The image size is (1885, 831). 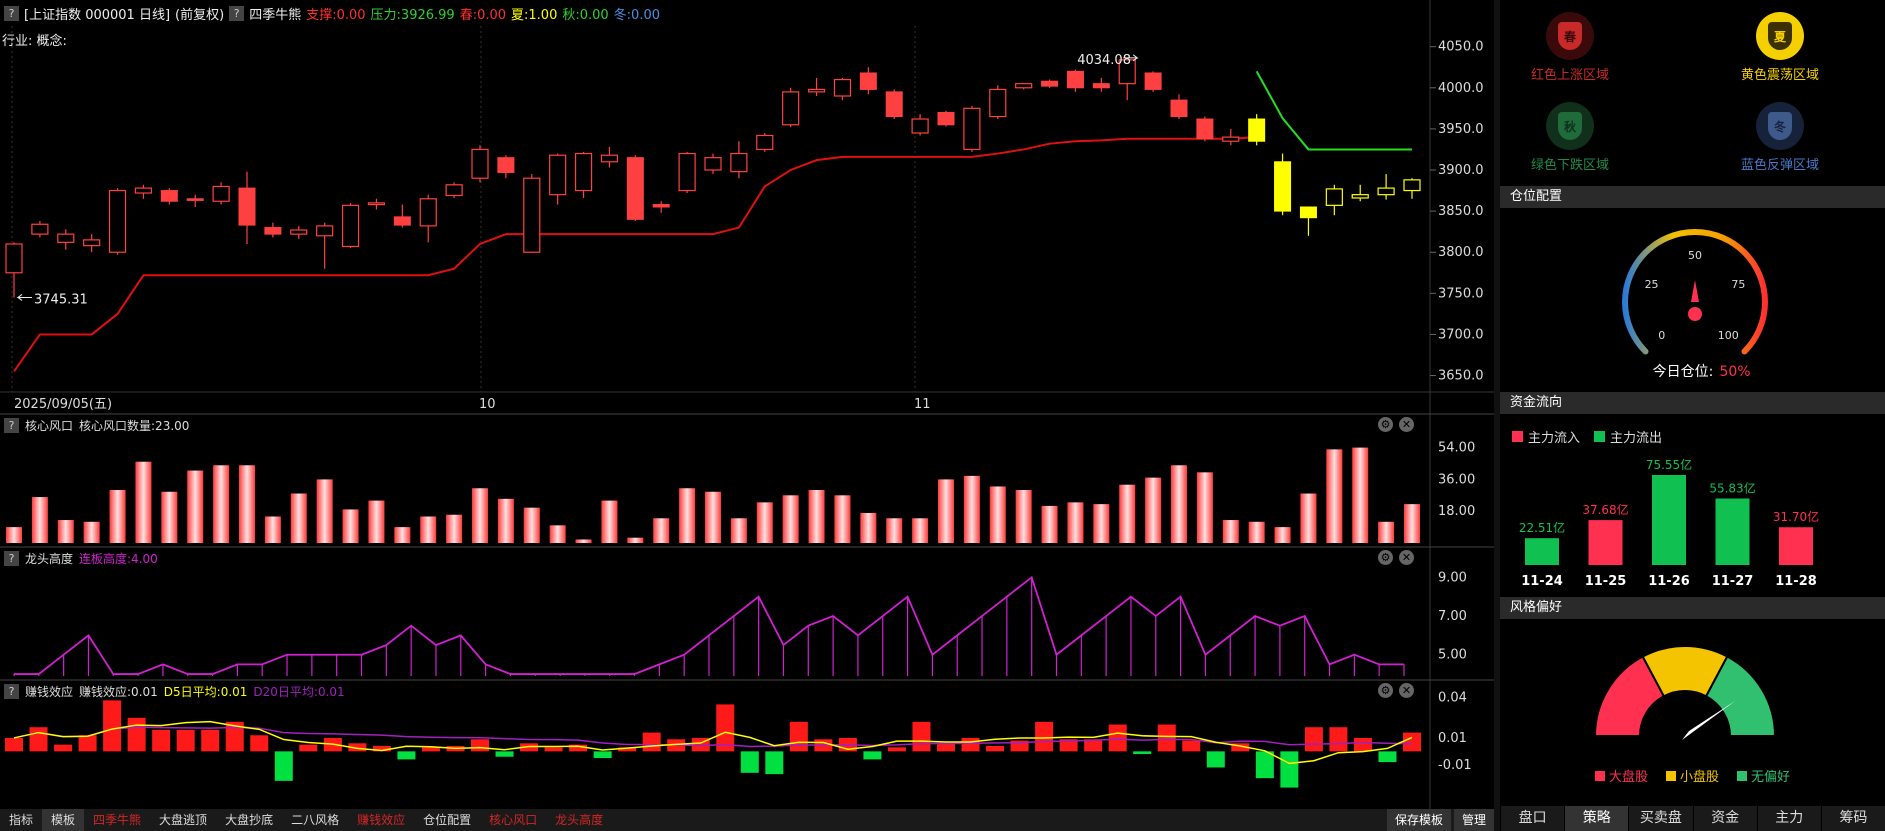 I want to click on autumn-badge: 秋, so click(x=1570, y=126).